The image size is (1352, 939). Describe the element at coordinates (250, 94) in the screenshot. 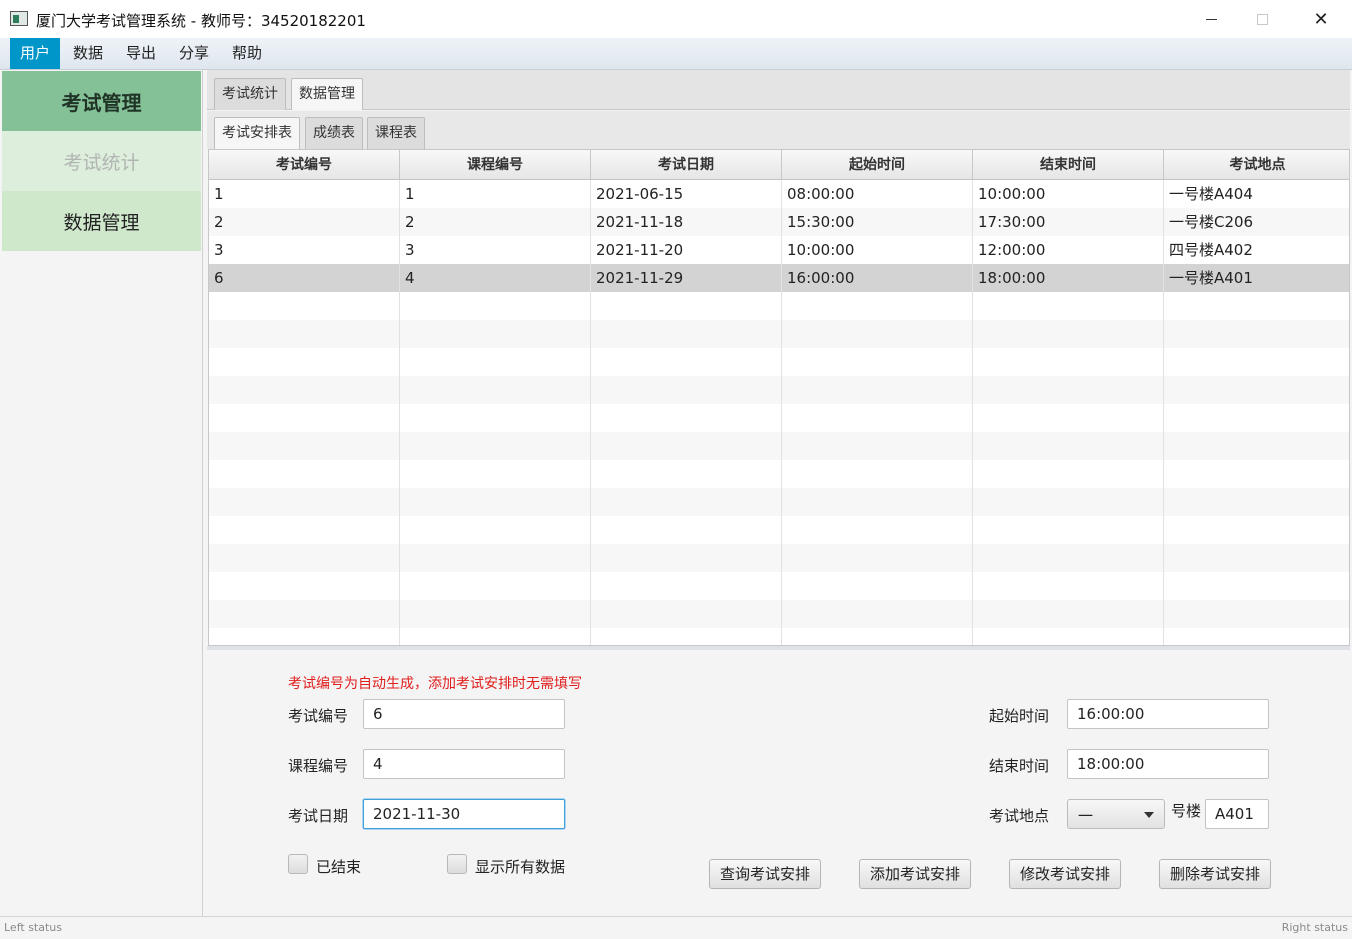

I see `tab-exam-stats: 考试统计` at that location.